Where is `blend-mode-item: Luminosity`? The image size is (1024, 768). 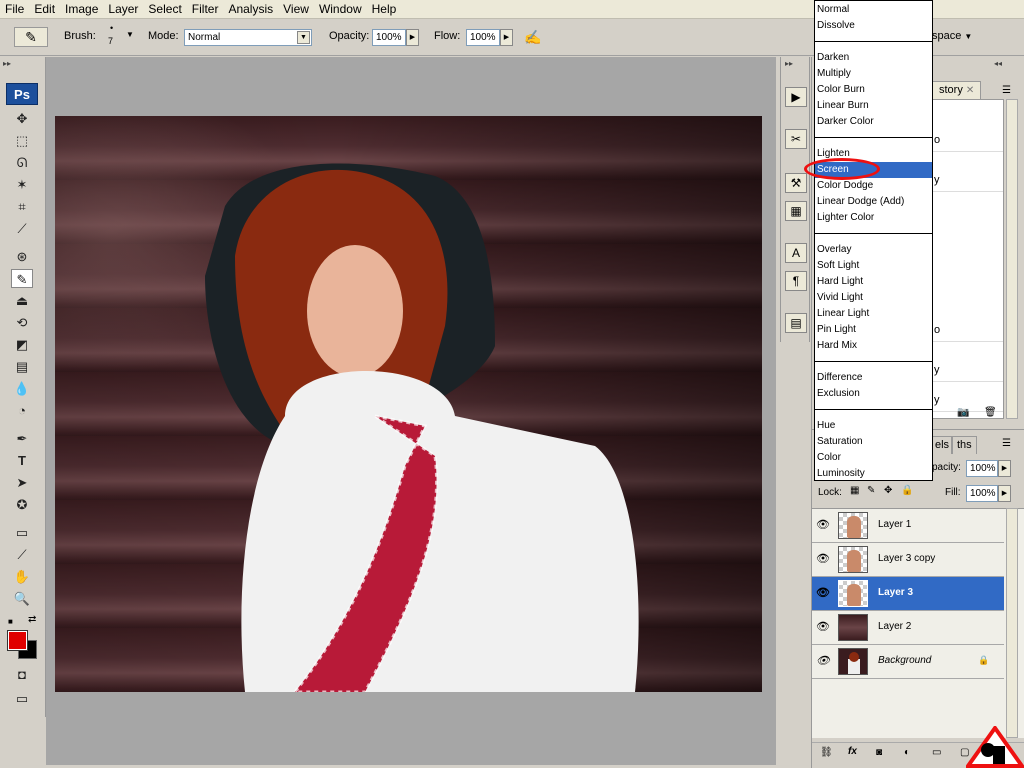
blend-mode-item: Luminosity is located at coordinates (873, 474).